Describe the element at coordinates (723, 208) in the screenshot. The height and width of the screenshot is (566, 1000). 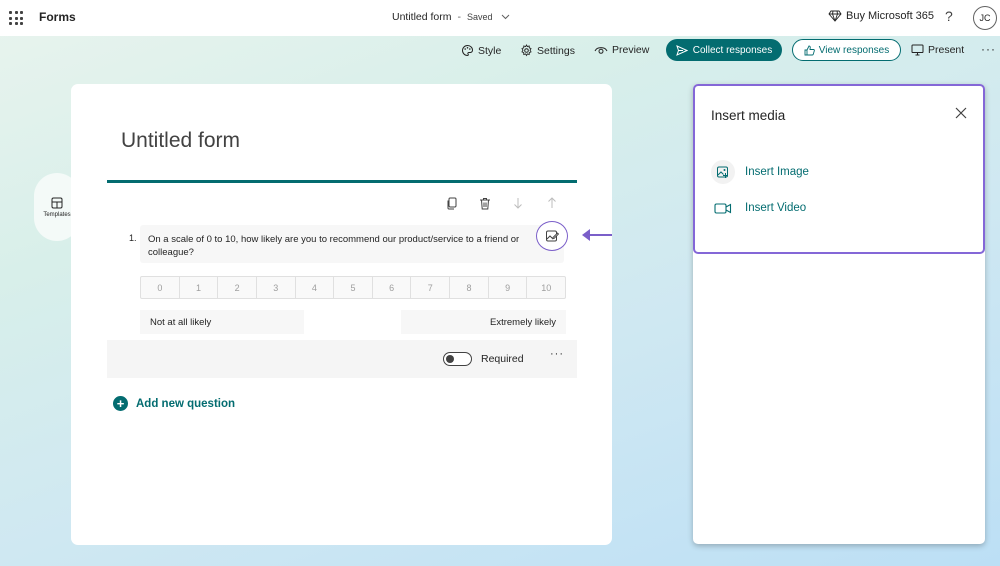
I see `video-icon` at that location.